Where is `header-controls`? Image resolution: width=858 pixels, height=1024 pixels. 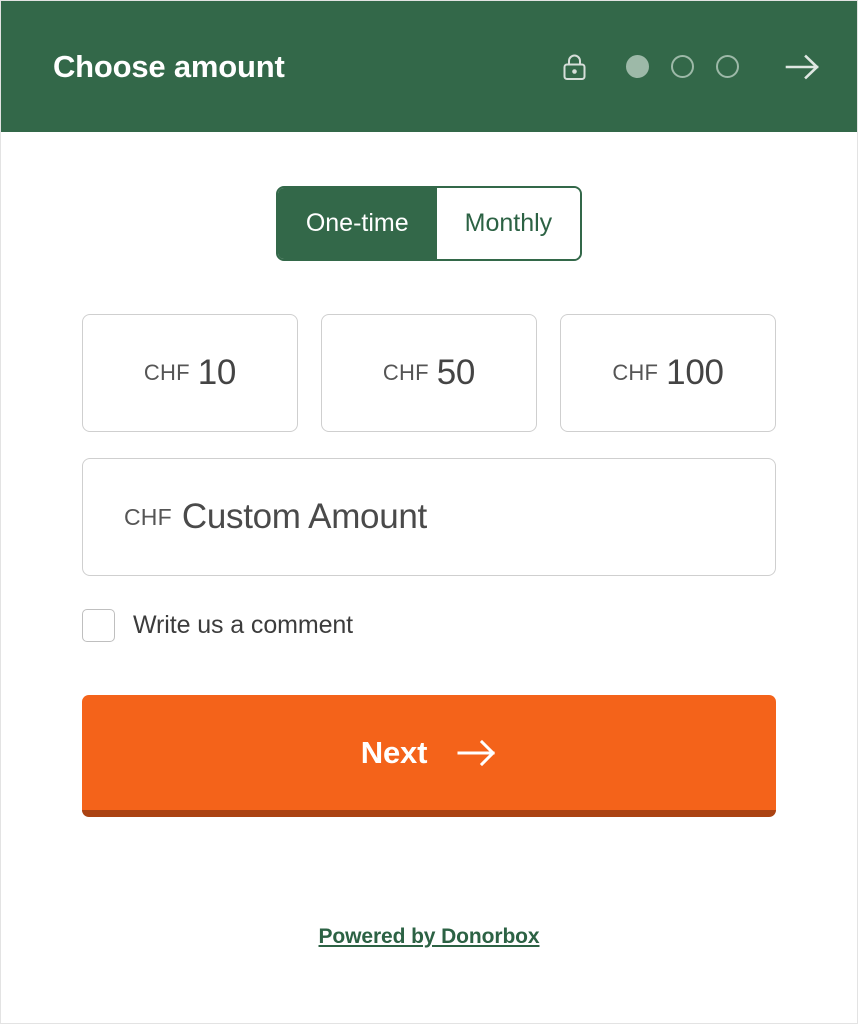 header-controls is located at coordinates (691, 67).